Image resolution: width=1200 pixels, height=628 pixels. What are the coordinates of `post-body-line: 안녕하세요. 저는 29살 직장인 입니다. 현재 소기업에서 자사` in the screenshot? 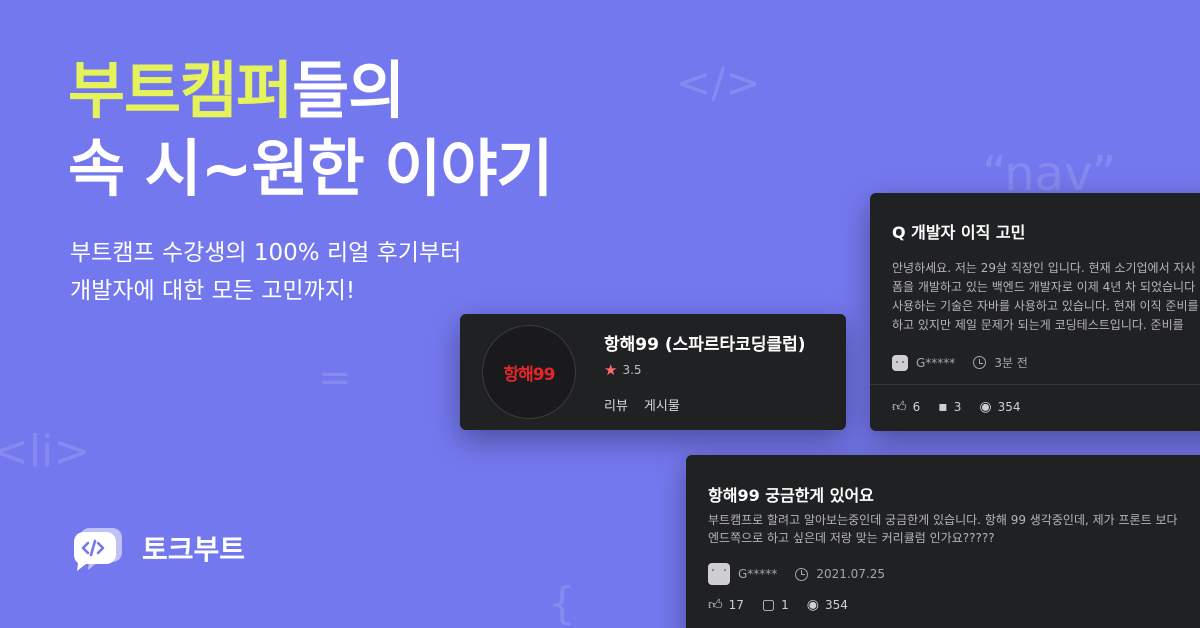 It's located at (1044, 268).